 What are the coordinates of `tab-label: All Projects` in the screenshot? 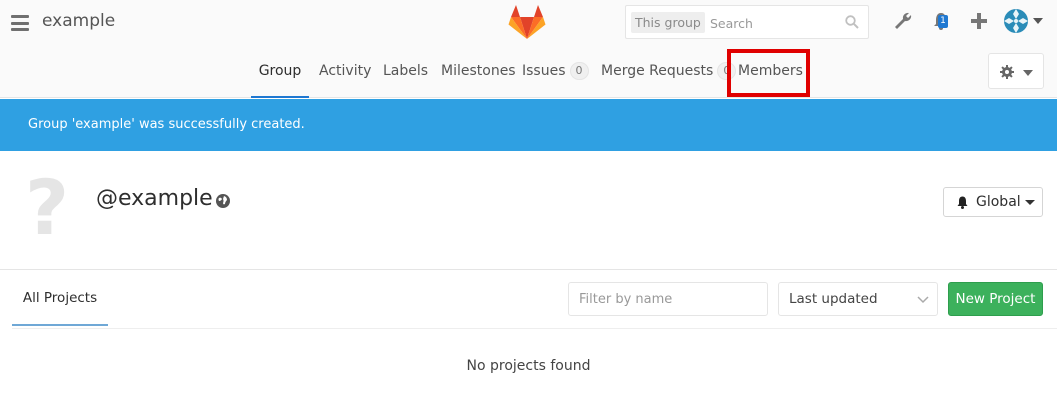 It's located at (60, 298).